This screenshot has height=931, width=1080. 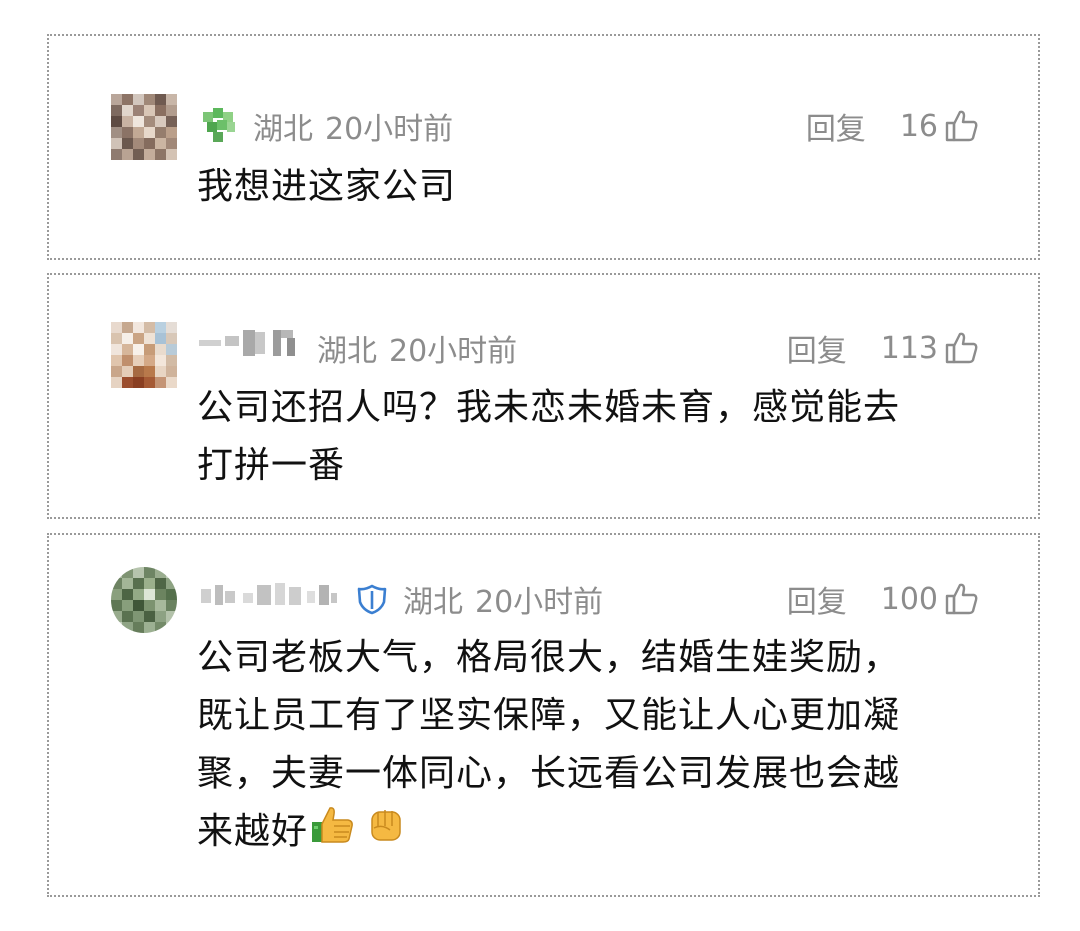 What do you see at coordinates (587, 832) in the screenshot?
I see `comment-text-line: 来越好` at bounding box center [587, 832].